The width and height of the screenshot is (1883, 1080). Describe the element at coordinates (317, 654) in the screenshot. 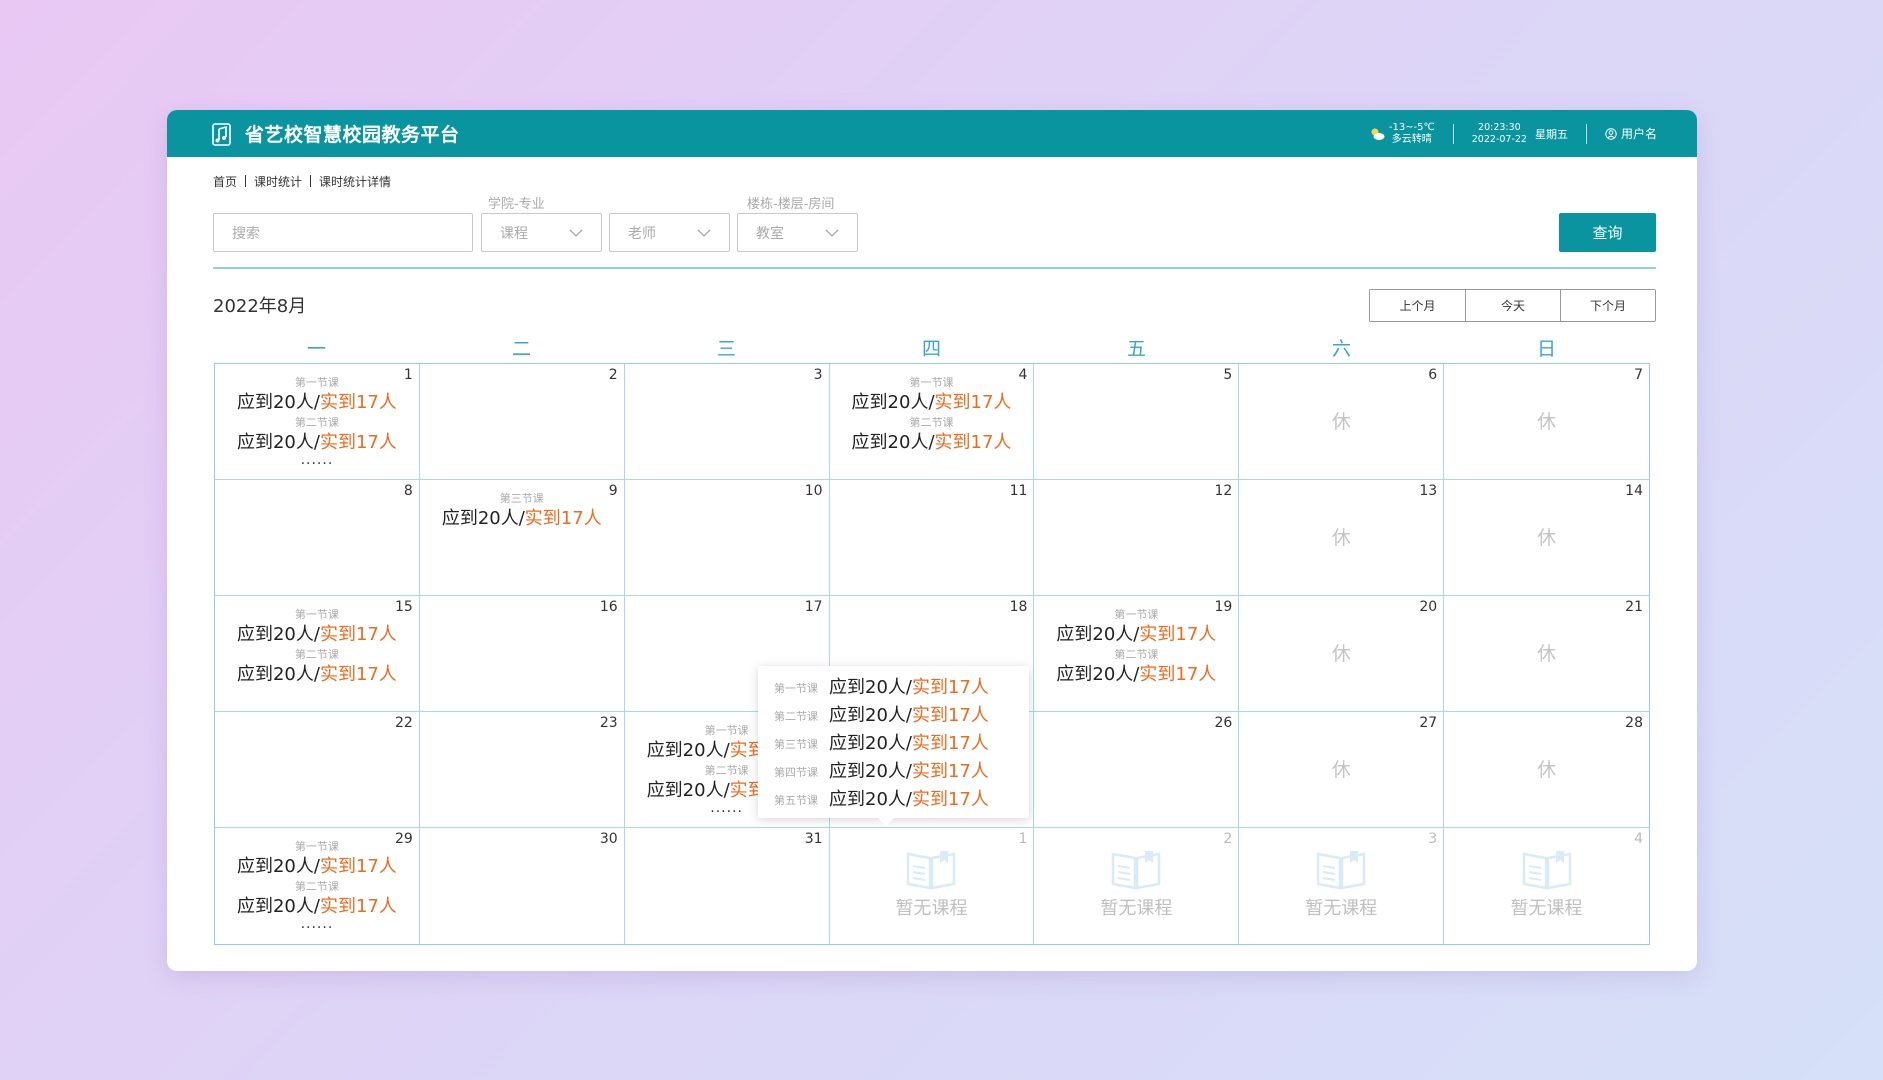

I see `calendar-day-cell: 15 第一节课 应到20人/实到17人 第二节课 应到20人/实到17人` at that location.